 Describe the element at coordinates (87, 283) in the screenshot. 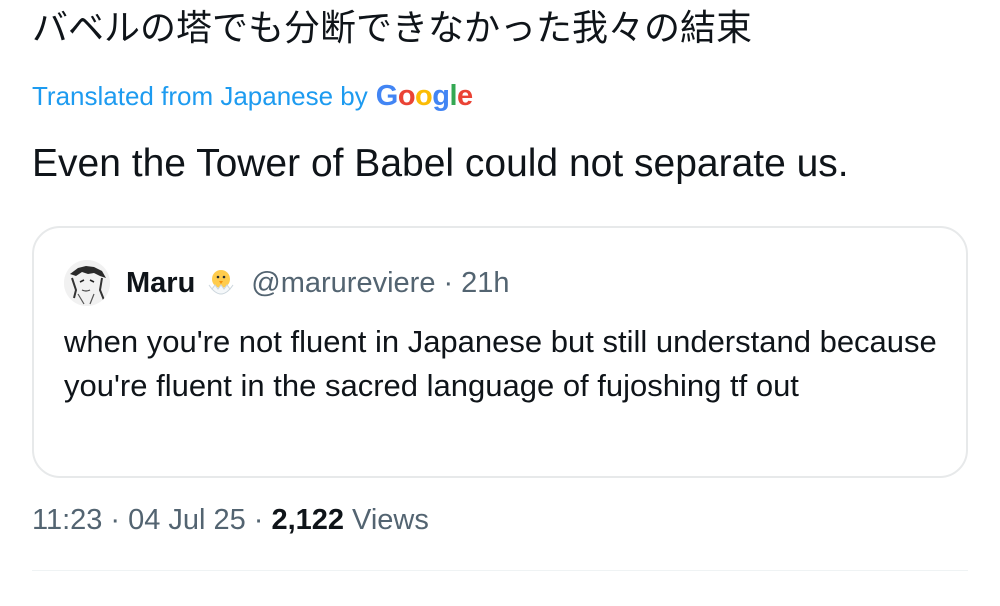

I see `avatar` at that location.